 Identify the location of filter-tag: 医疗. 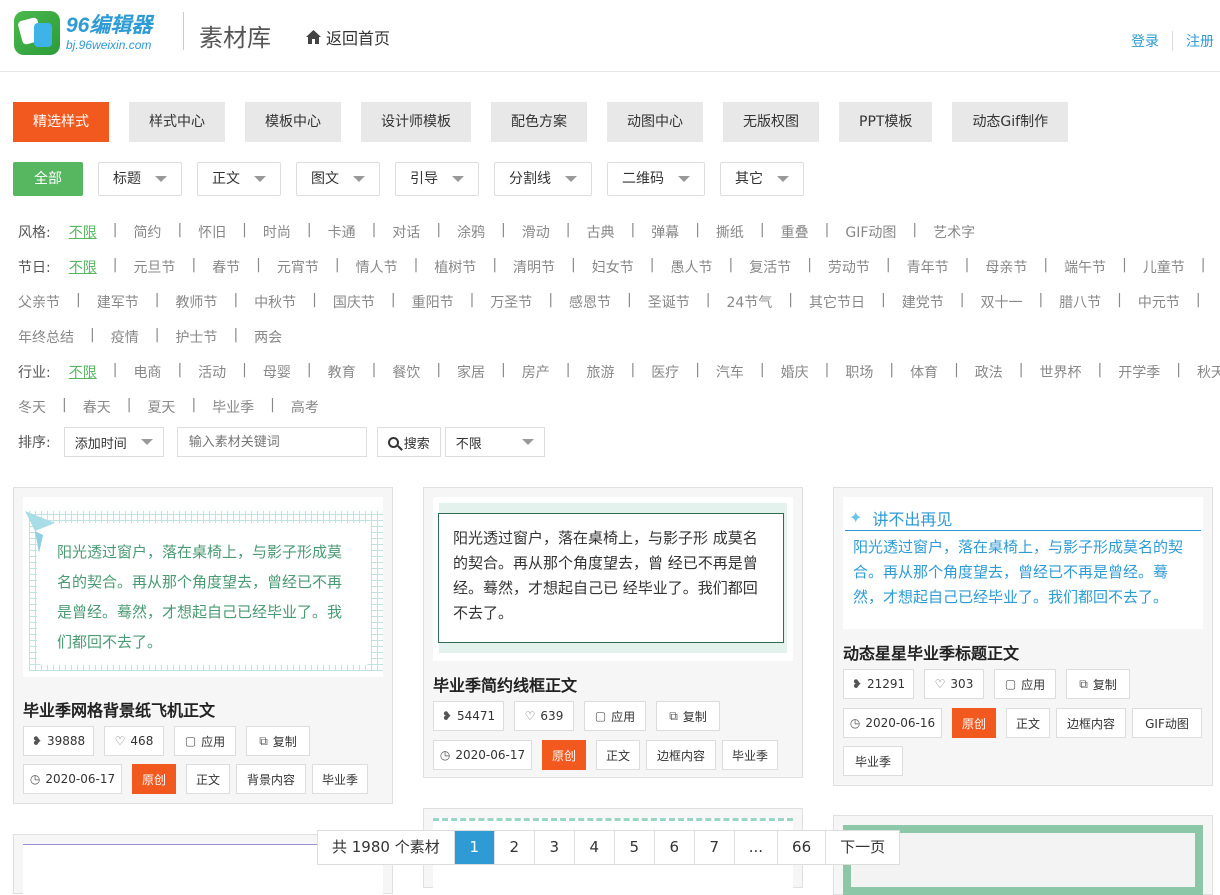
(665, 372).